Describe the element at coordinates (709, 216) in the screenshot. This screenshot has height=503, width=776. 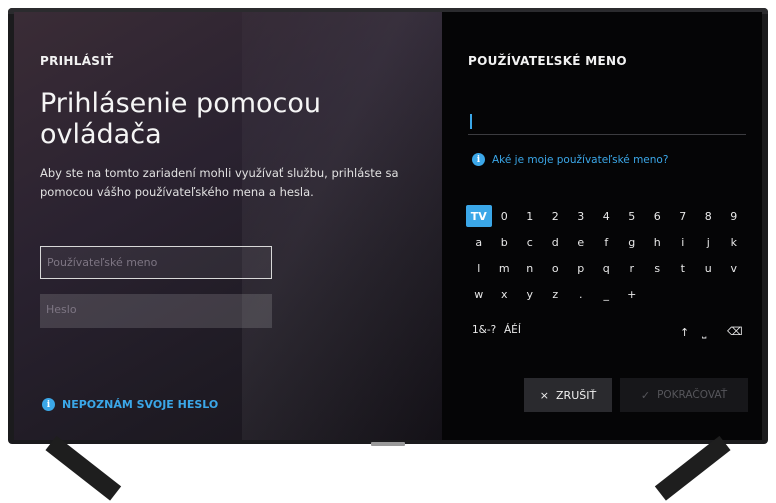
I see `key-8: 8` at that location.